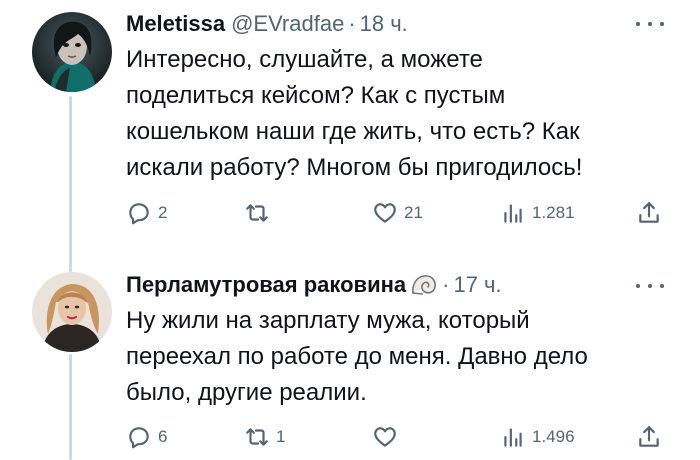  I want to click on dark-portrait-avatar, so click(72, 52).